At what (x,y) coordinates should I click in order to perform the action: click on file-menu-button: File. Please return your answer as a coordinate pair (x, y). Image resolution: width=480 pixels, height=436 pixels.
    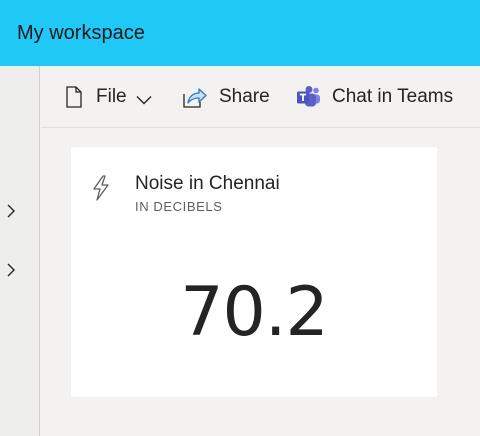
    Looking at the image, I should click on (108, 97).